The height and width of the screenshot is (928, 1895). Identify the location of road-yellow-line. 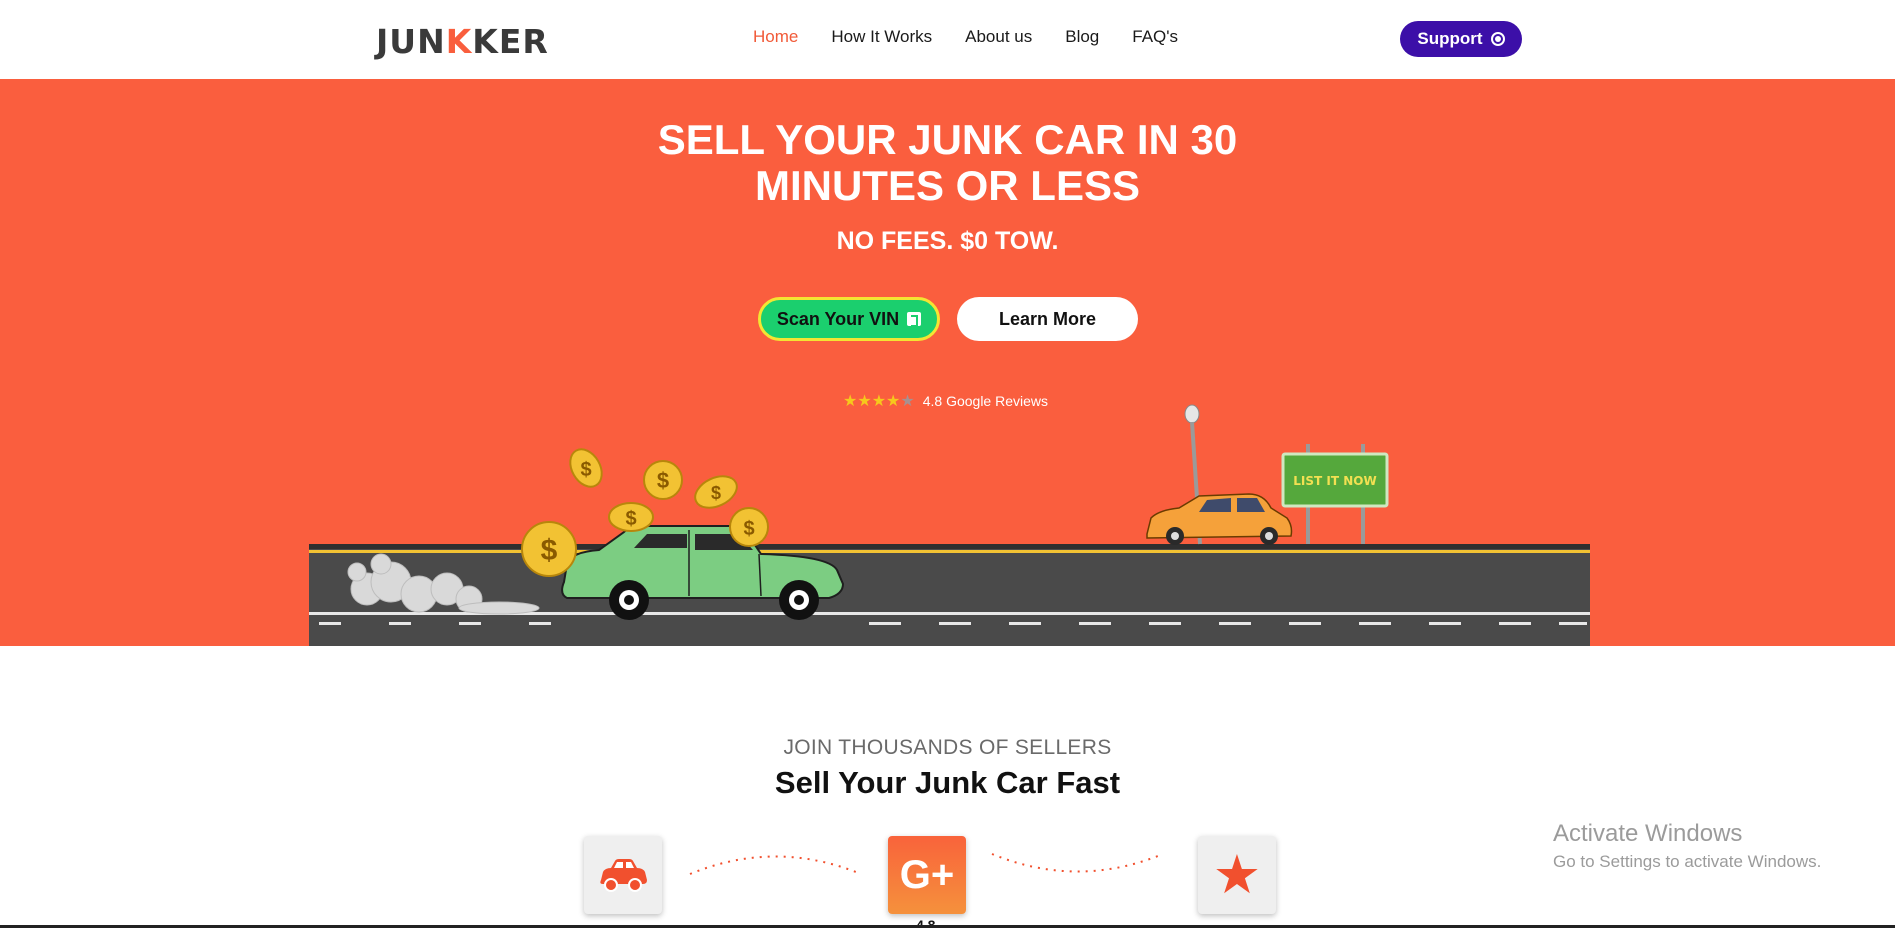
(949, 551).